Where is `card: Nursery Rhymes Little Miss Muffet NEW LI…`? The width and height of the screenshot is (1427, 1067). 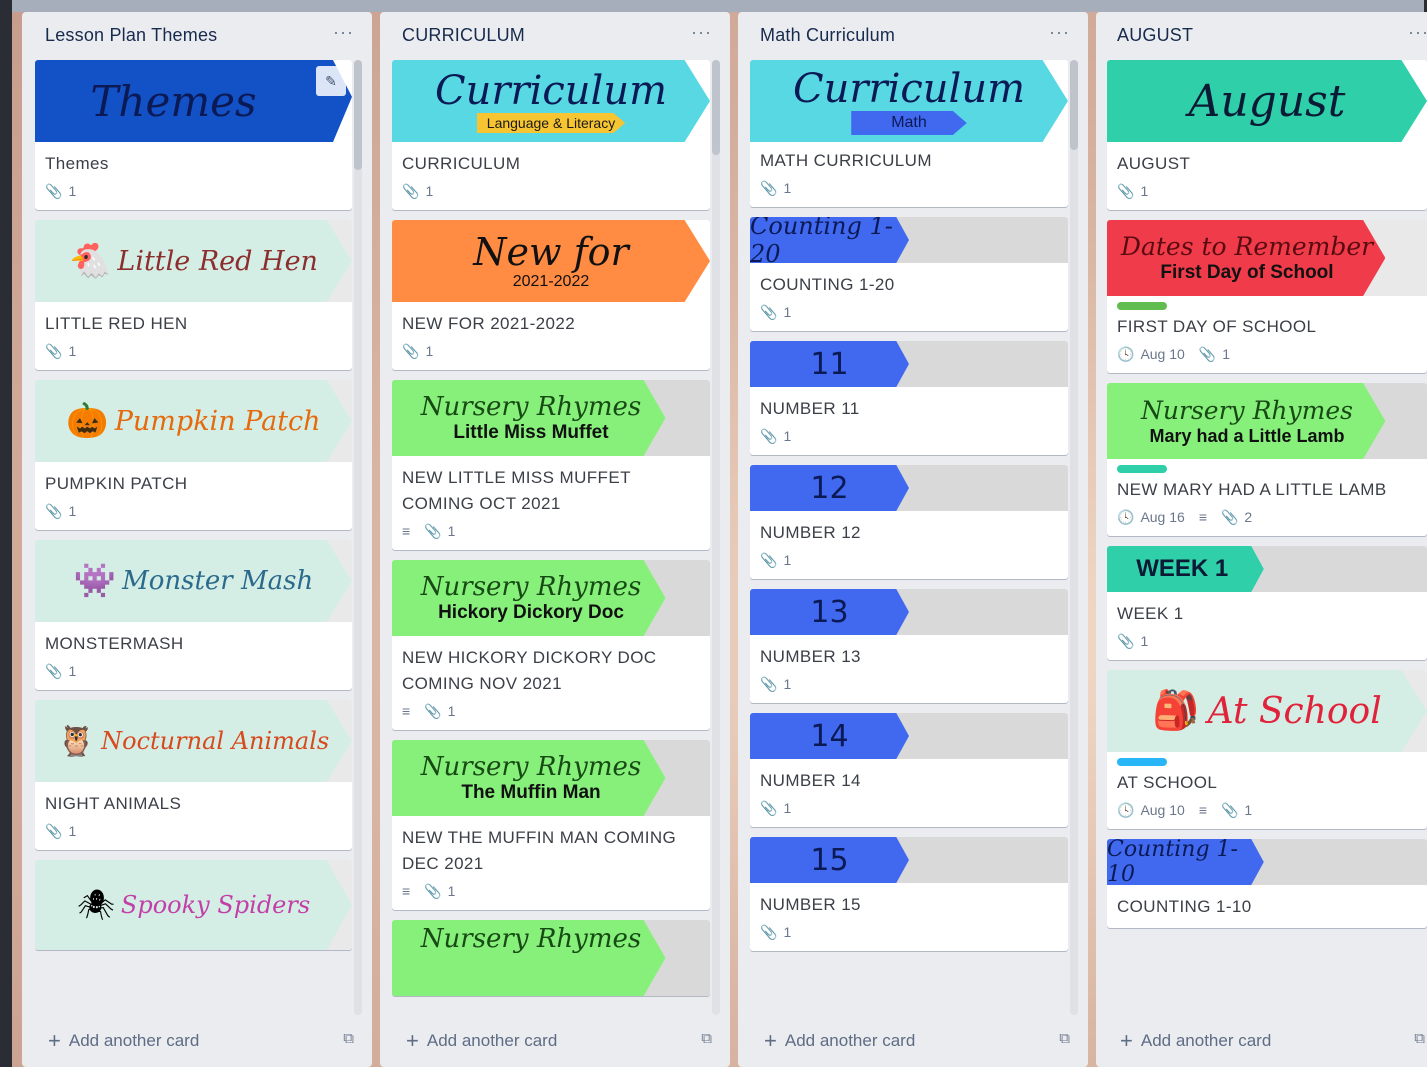
card: Nursery Rhymes Little Miss Muffet NEW LI… is located at coordinates (551, 465).